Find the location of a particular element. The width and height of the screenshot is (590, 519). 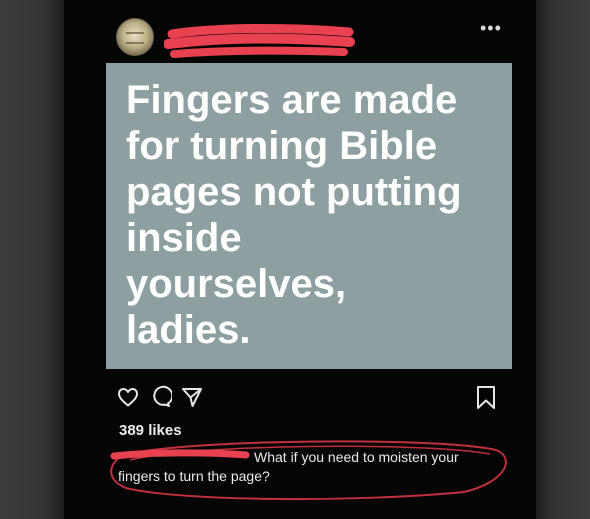

more-icon: ••• is located at coordinates (491, 28).